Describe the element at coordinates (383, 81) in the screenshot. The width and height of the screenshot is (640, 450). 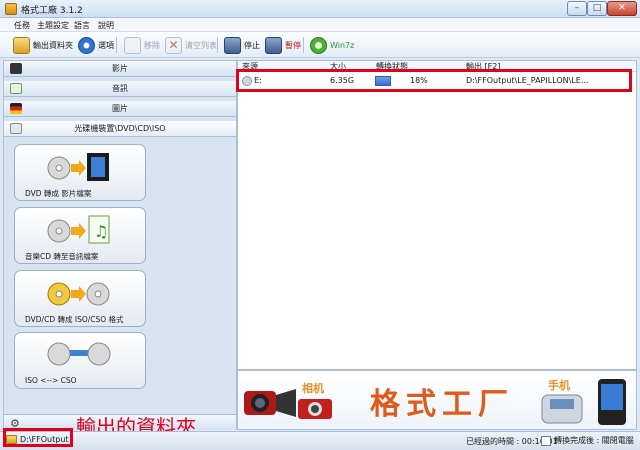
I see `progress-bar` at that location.